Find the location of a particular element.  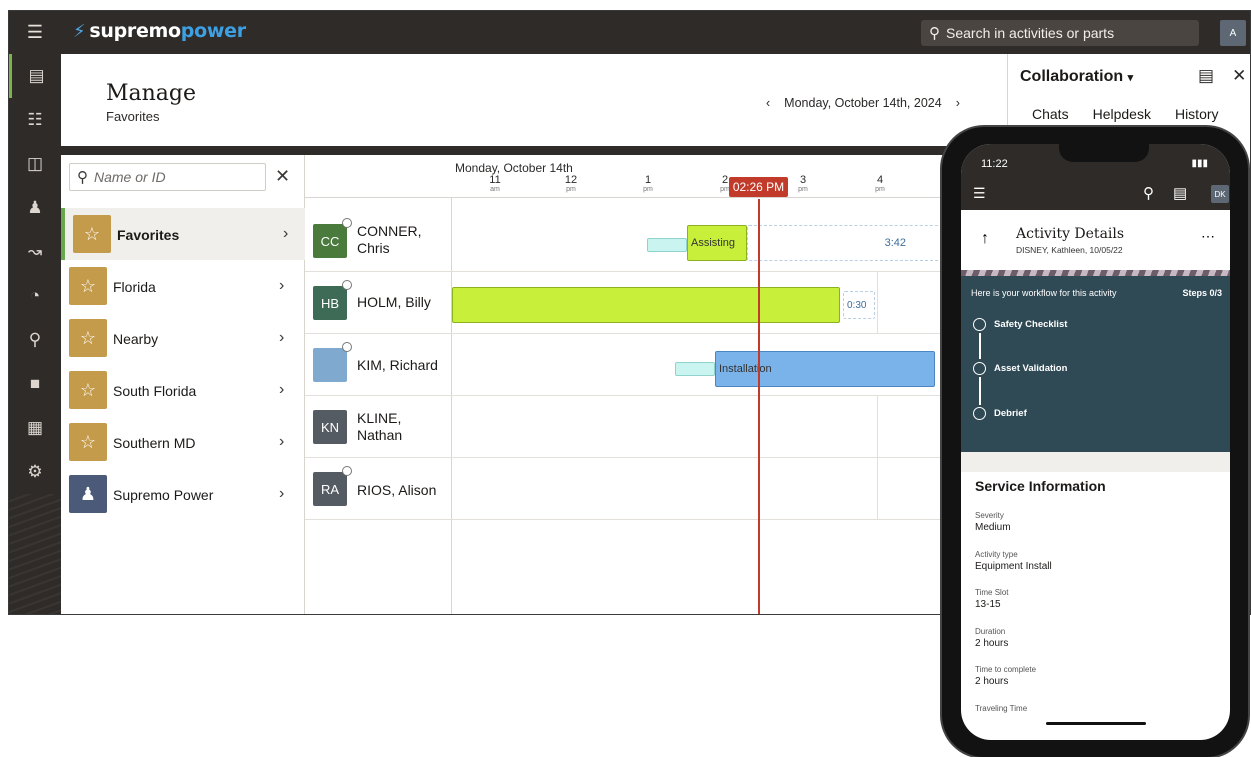

new-chat-icon: ▤ is located at coordinates (1206, 76).